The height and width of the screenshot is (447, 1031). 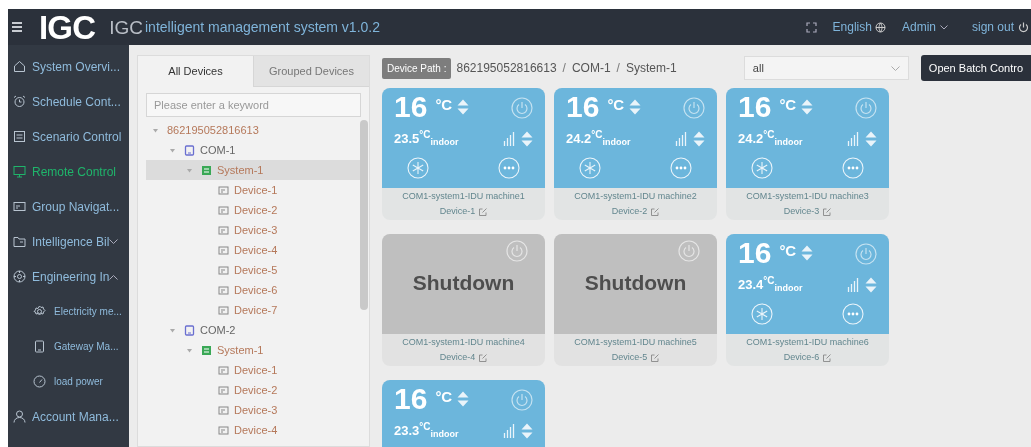 I want to click on tree-node: COM-1, so click(x=253, y=150).